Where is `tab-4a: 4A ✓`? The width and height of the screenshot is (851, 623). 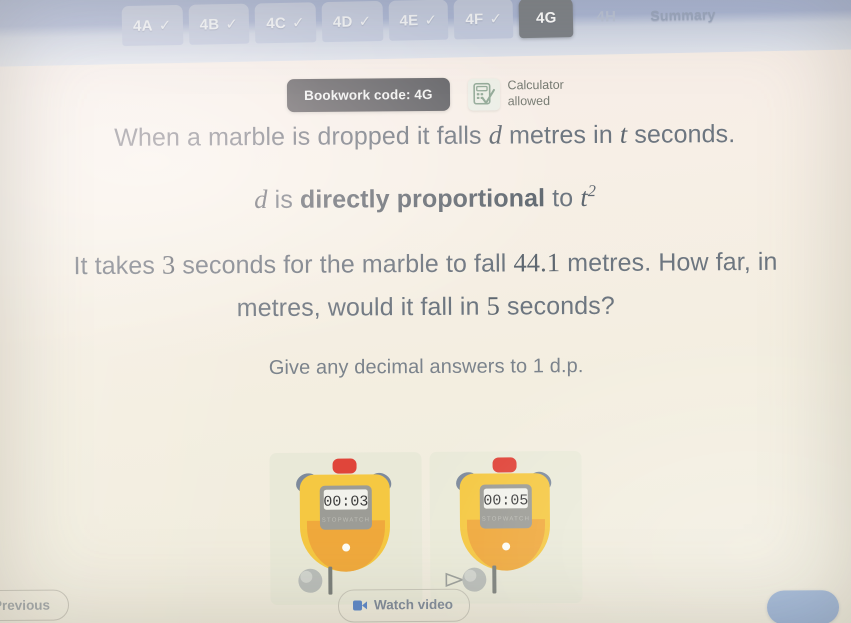 tab-4a: 4A ✓ is located at coordinates (152, 25).